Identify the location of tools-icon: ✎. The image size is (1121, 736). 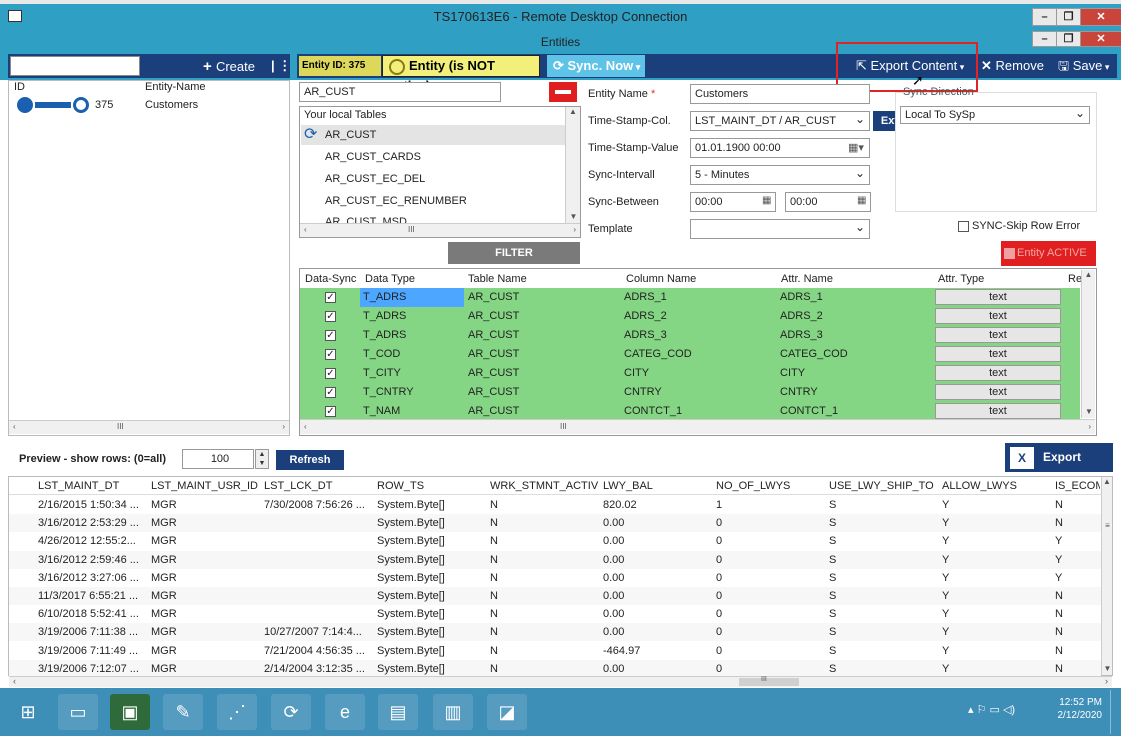
(183, 712).